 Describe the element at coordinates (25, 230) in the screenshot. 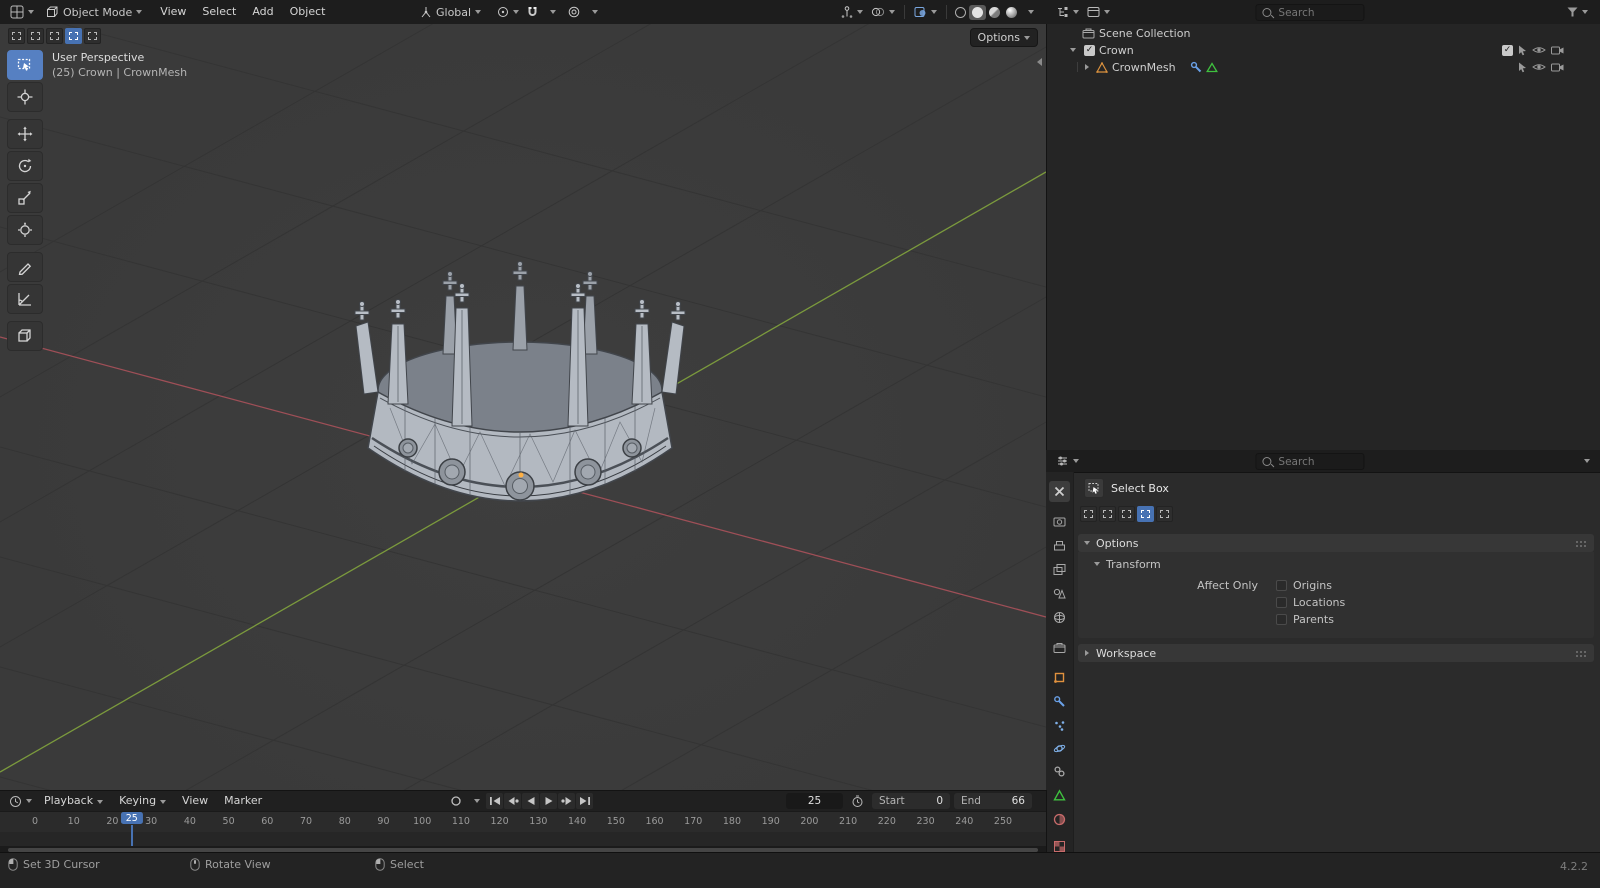

I see `tool-transform` at that location.